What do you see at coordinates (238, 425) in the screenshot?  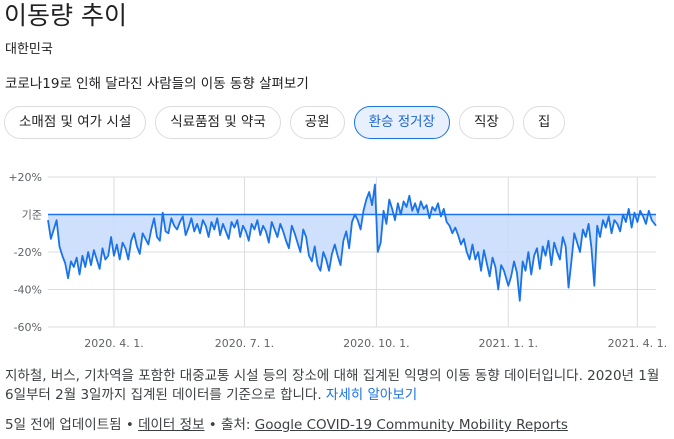 I see `source-prefix: 출처:` at bounding box center [238, 425].